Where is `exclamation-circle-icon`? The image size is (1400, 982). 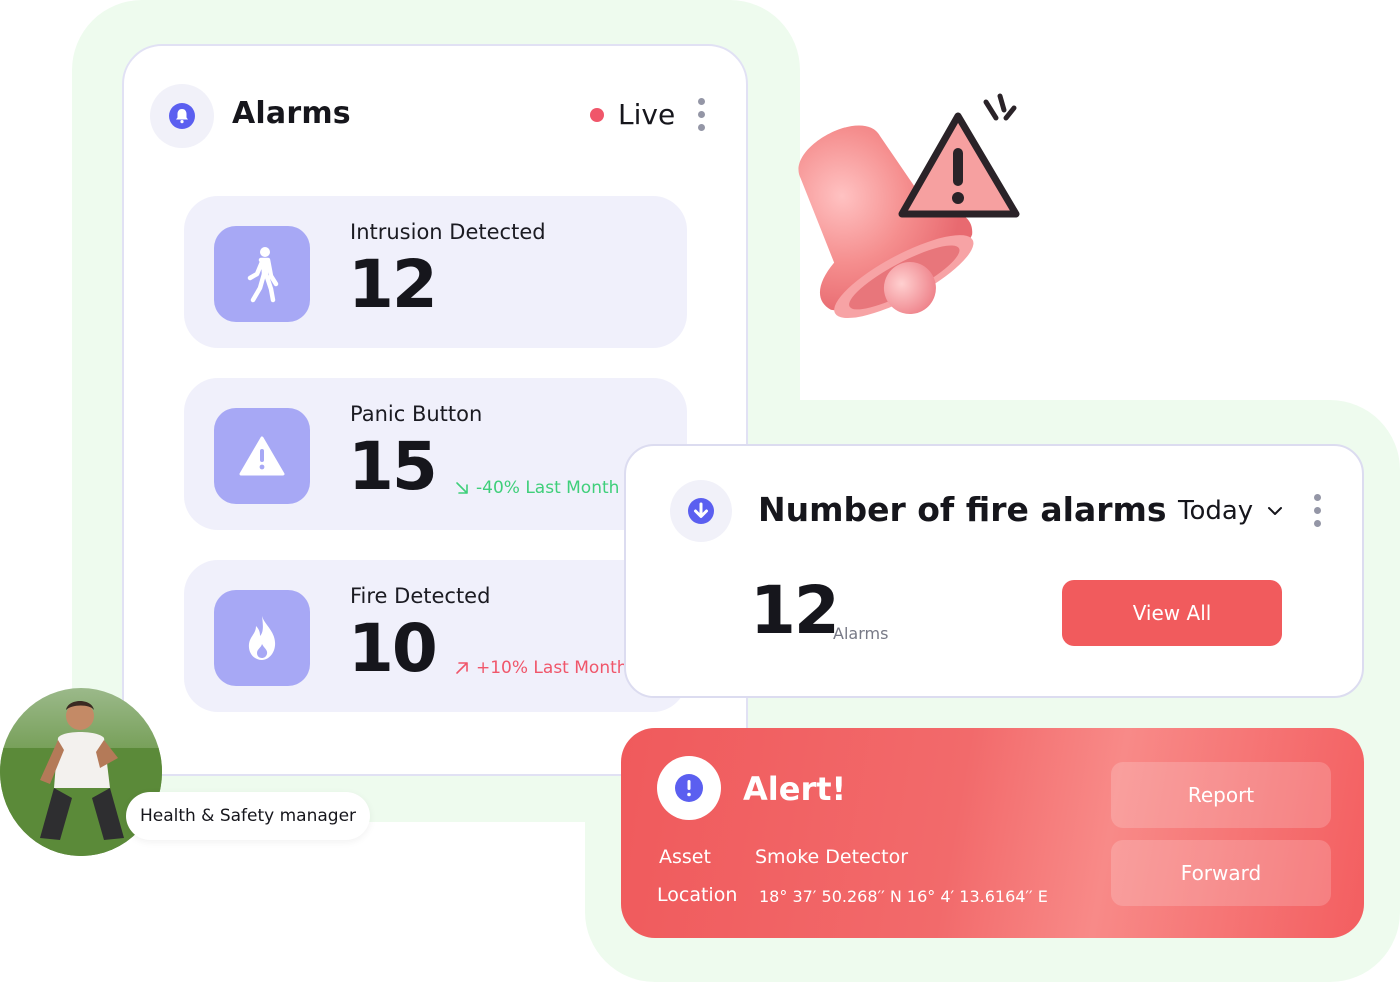
exclamation-circle-icon is located at coordinates (689, 788).